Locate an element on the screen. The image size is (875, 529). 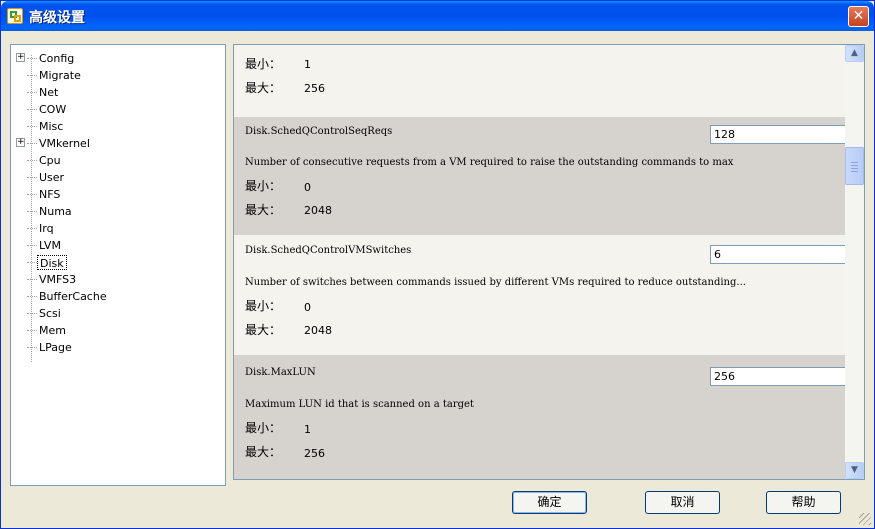
ok-button: 确定 is located at coordinates (549, 502).